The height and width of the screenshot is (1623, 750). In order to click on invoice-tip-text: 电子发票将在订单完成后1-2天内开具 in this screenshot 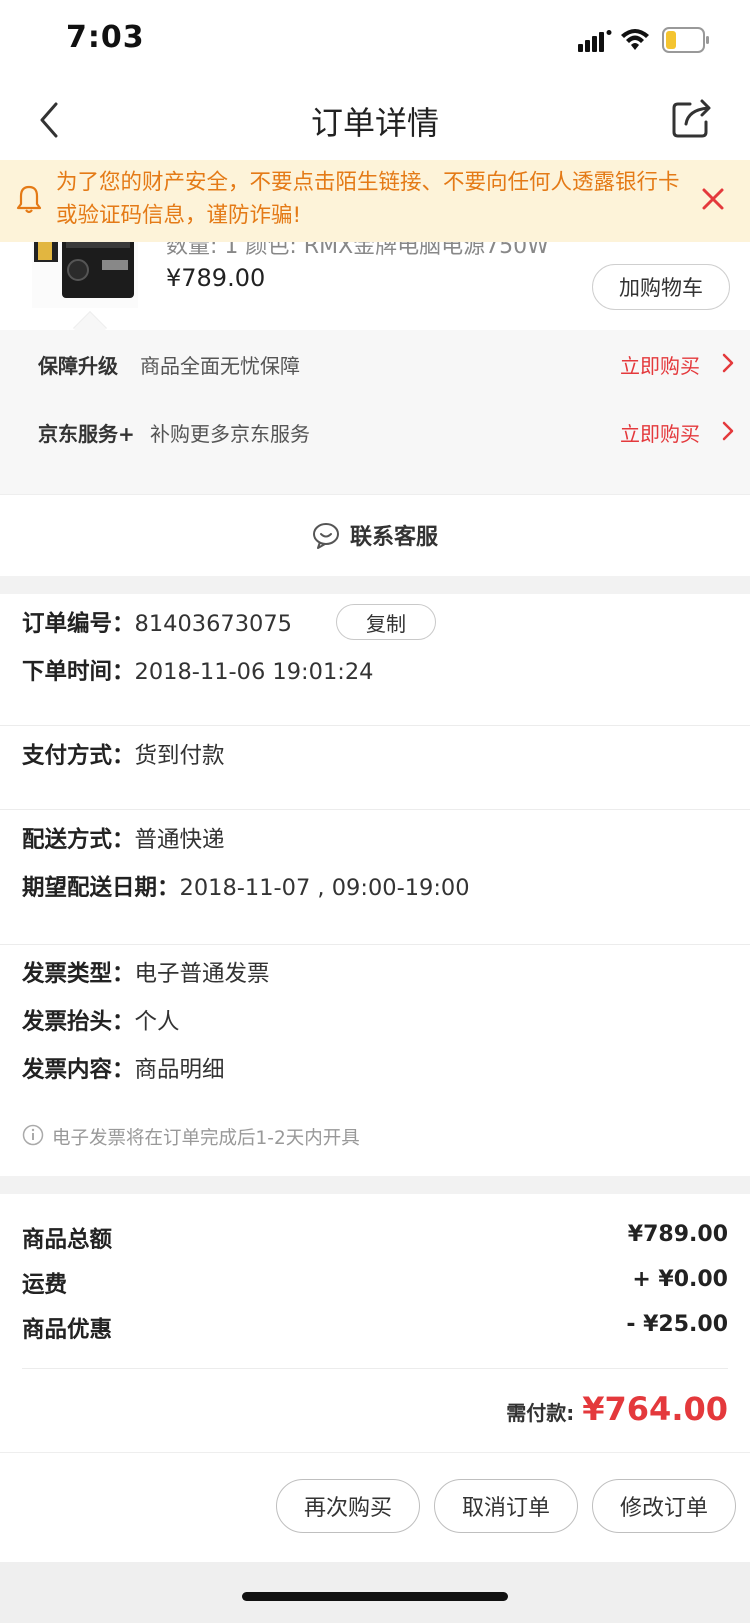, I will do `click(206, 1138)`.